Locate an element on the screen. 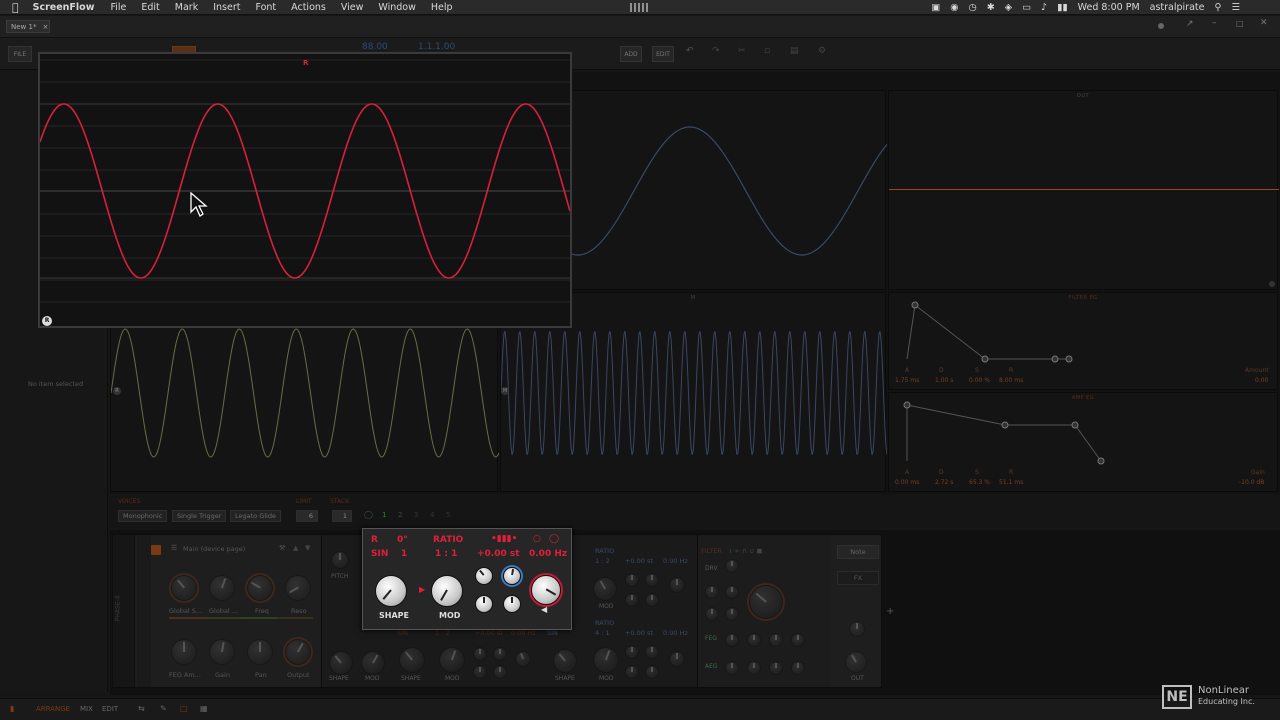  stack-option-2: 2 is located at coordinates (400, 515).